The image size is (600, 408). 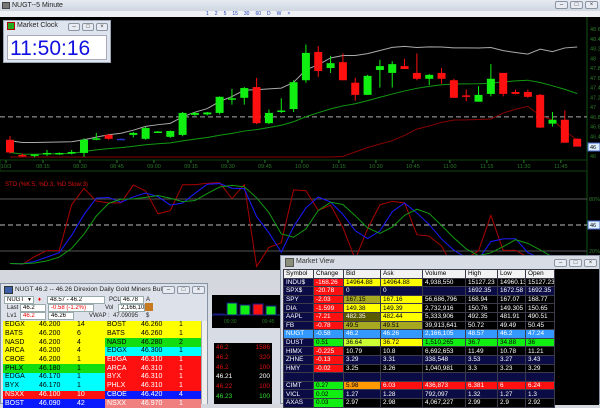 I want to click on ask-row: CBOE 46.420 4, so click(x=153, y=395).